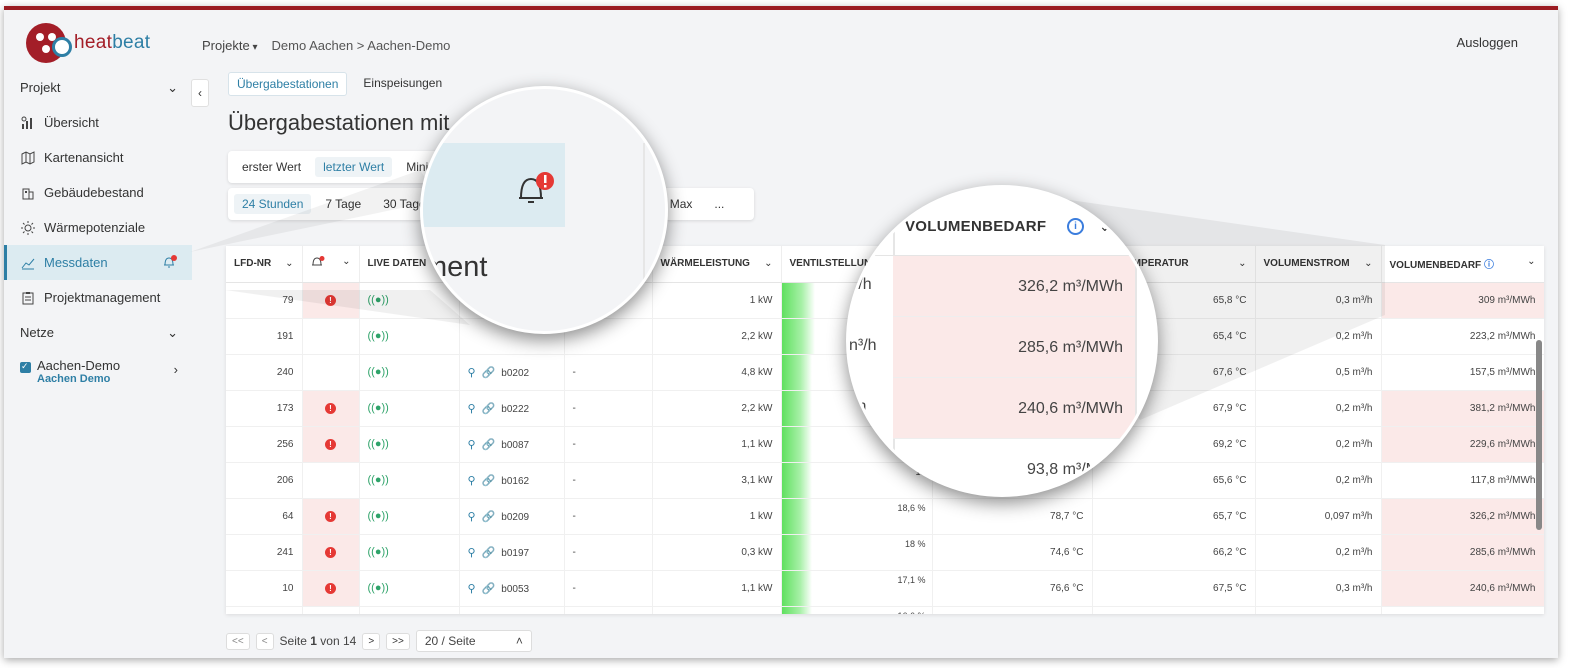  Describe the element at coordinates (271, 167) in the screenshot. I see `filter-first-value: erster Wert` at that location.